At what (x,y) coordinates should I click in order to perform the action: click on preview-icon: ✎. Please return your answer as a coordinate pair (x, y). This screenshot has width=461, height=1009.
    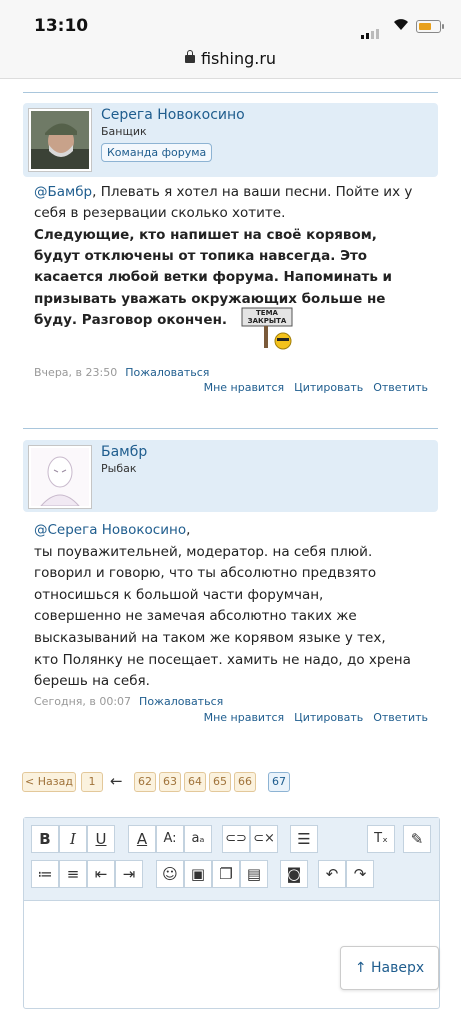
    Looking at the image, I should click on (417, 839).